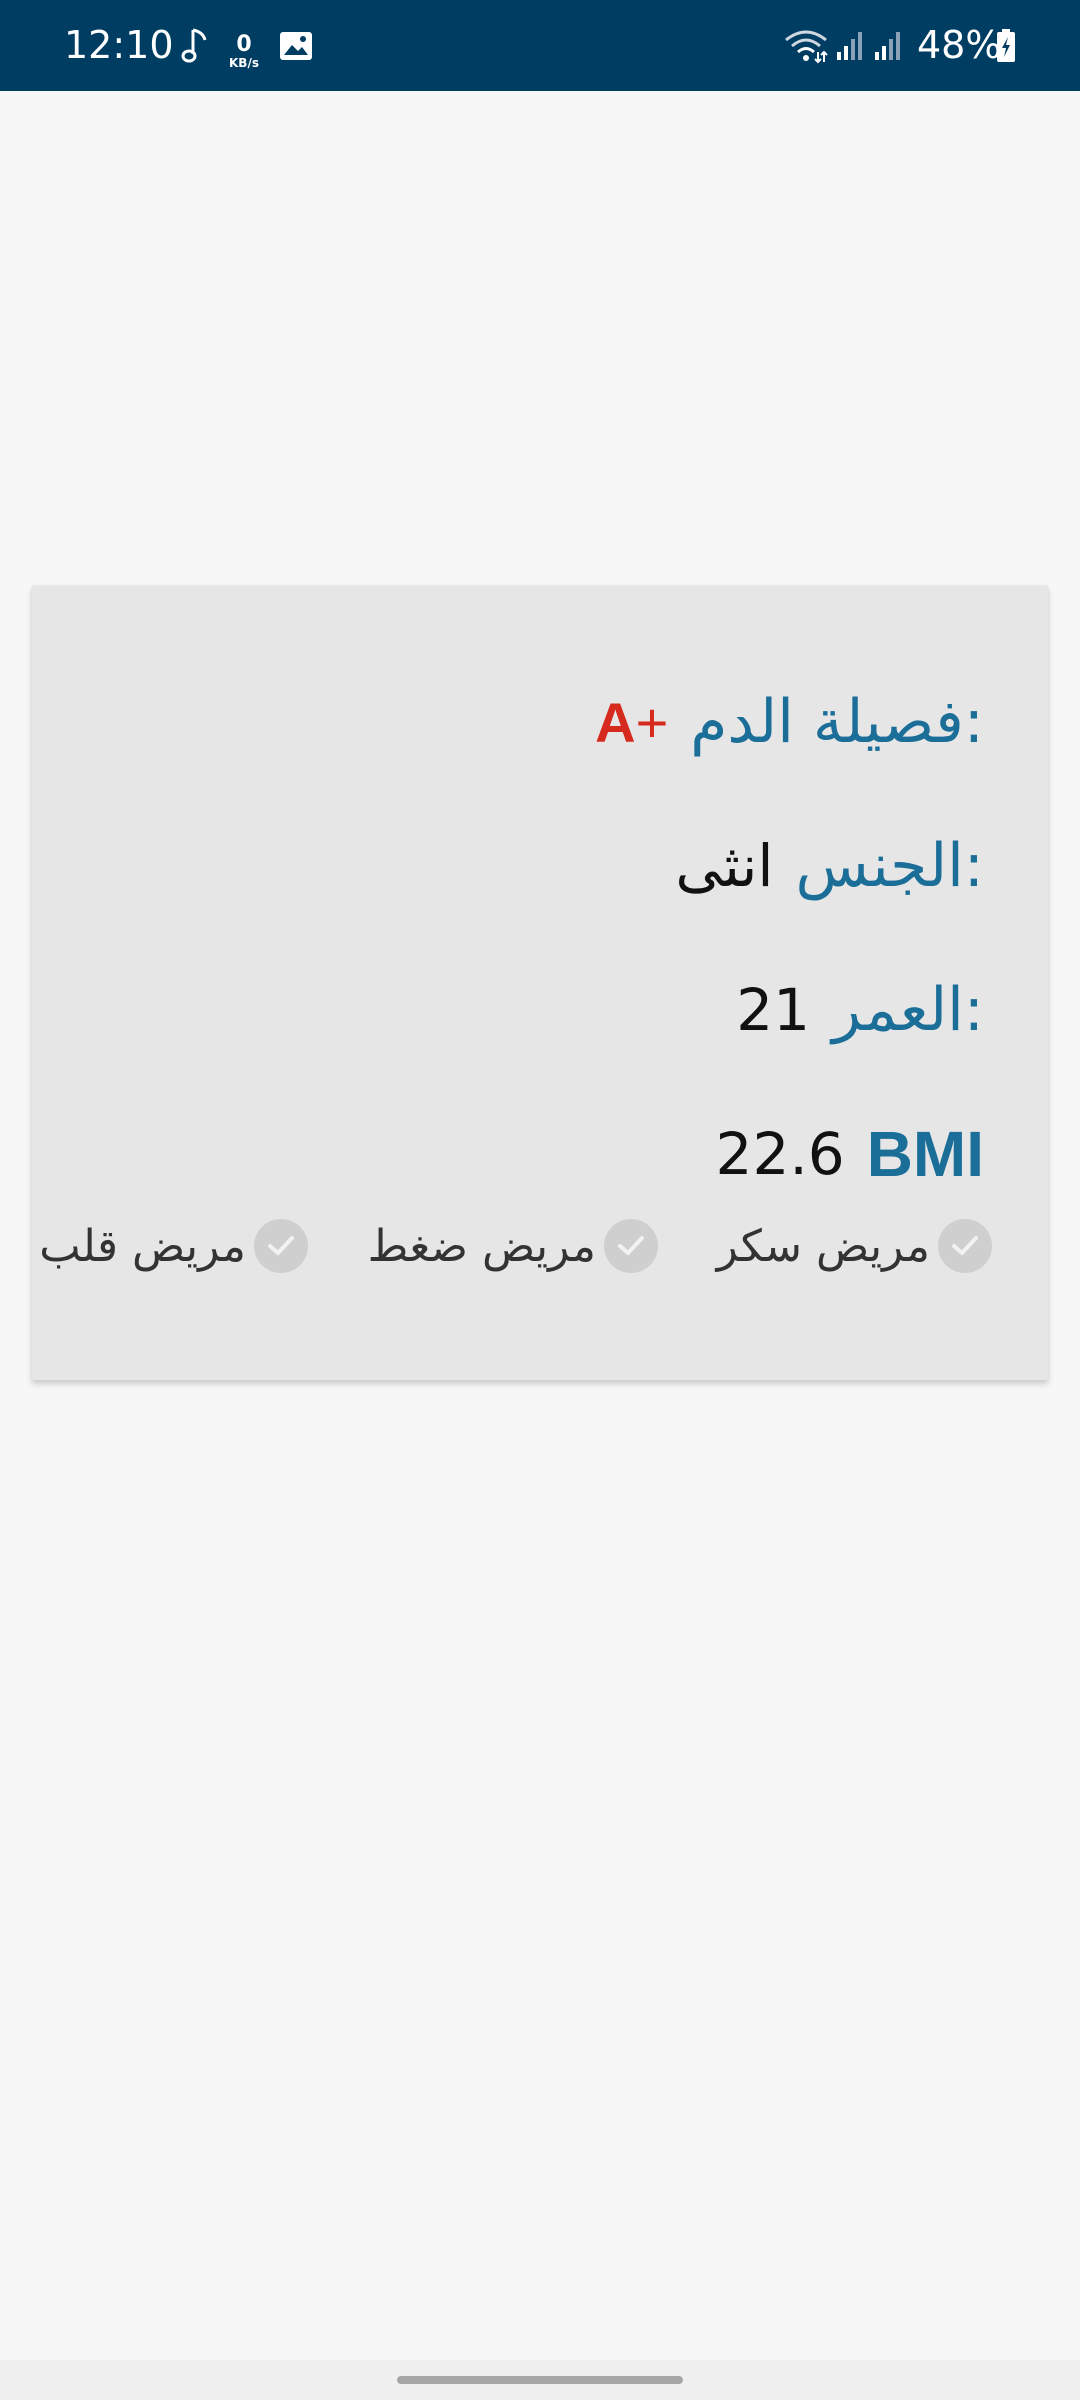 The image size is (1080, 2400). What do you see at coordinates (925, 1154) in the screenshot?
I see `bmi-label: BMI` at bounding box center [925, 1154].